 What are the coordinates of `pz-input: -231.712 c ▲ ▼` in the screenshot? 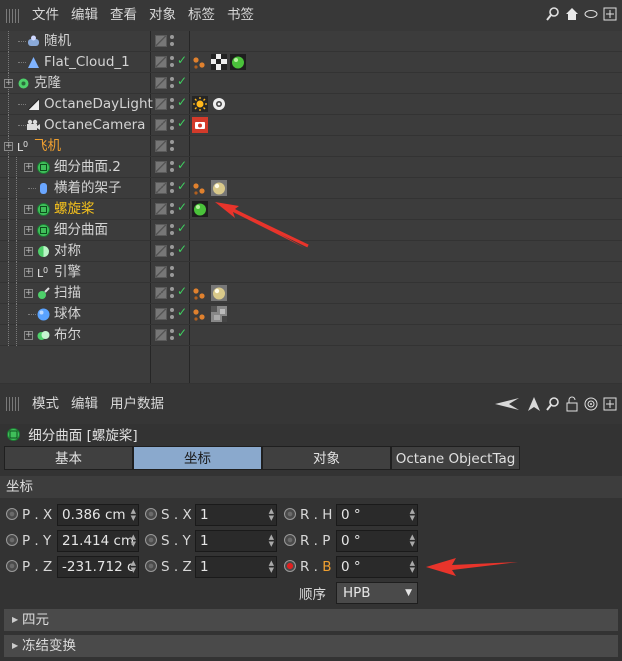 It's located at (98, 567).